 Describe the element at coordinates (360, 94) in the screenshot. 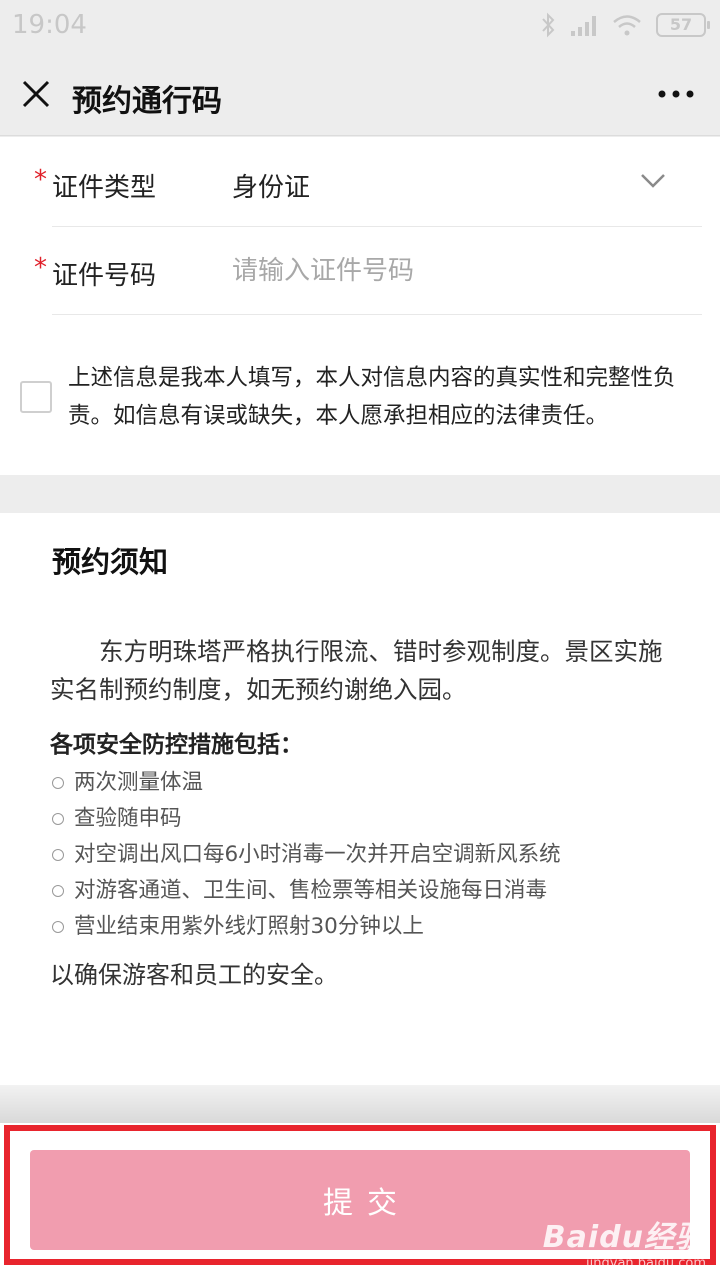

I see `header: 预约通行码` at that location.